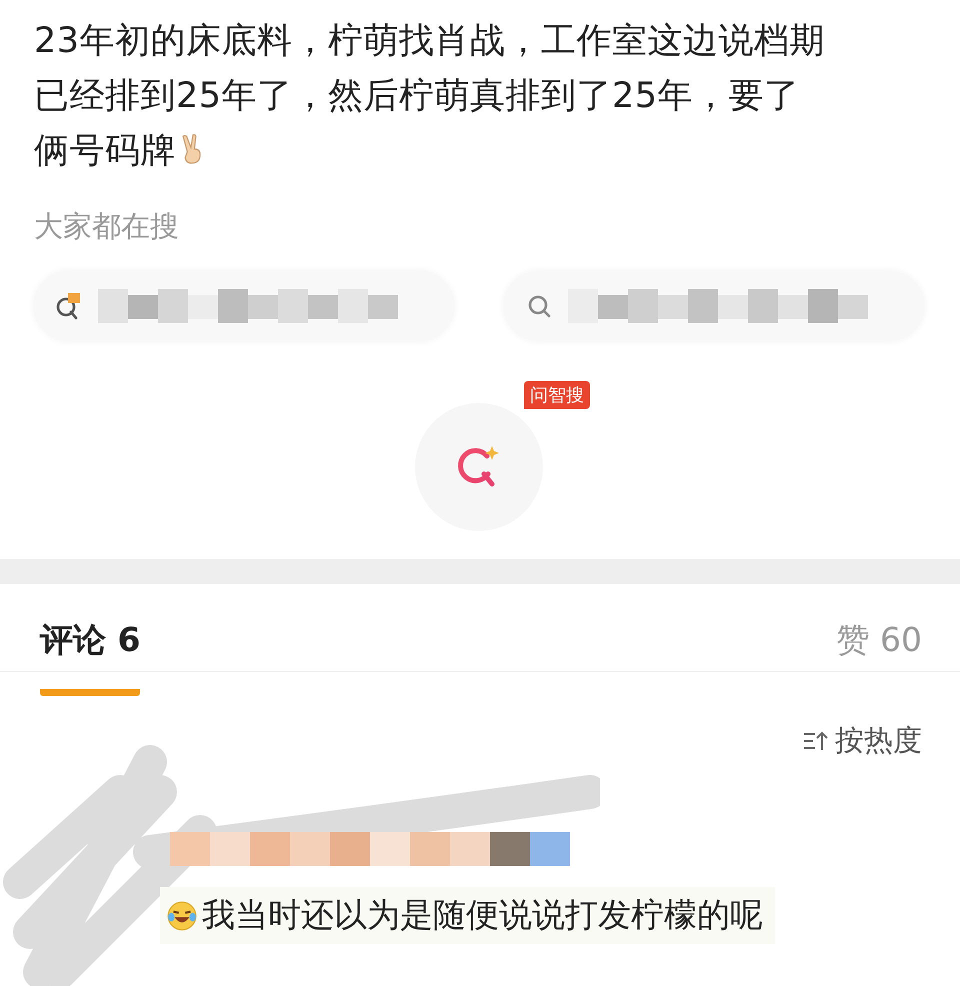 This screenshot has height=986, width=960. I want to click on laughing-crying-emoji-icon, so click(182, 916).